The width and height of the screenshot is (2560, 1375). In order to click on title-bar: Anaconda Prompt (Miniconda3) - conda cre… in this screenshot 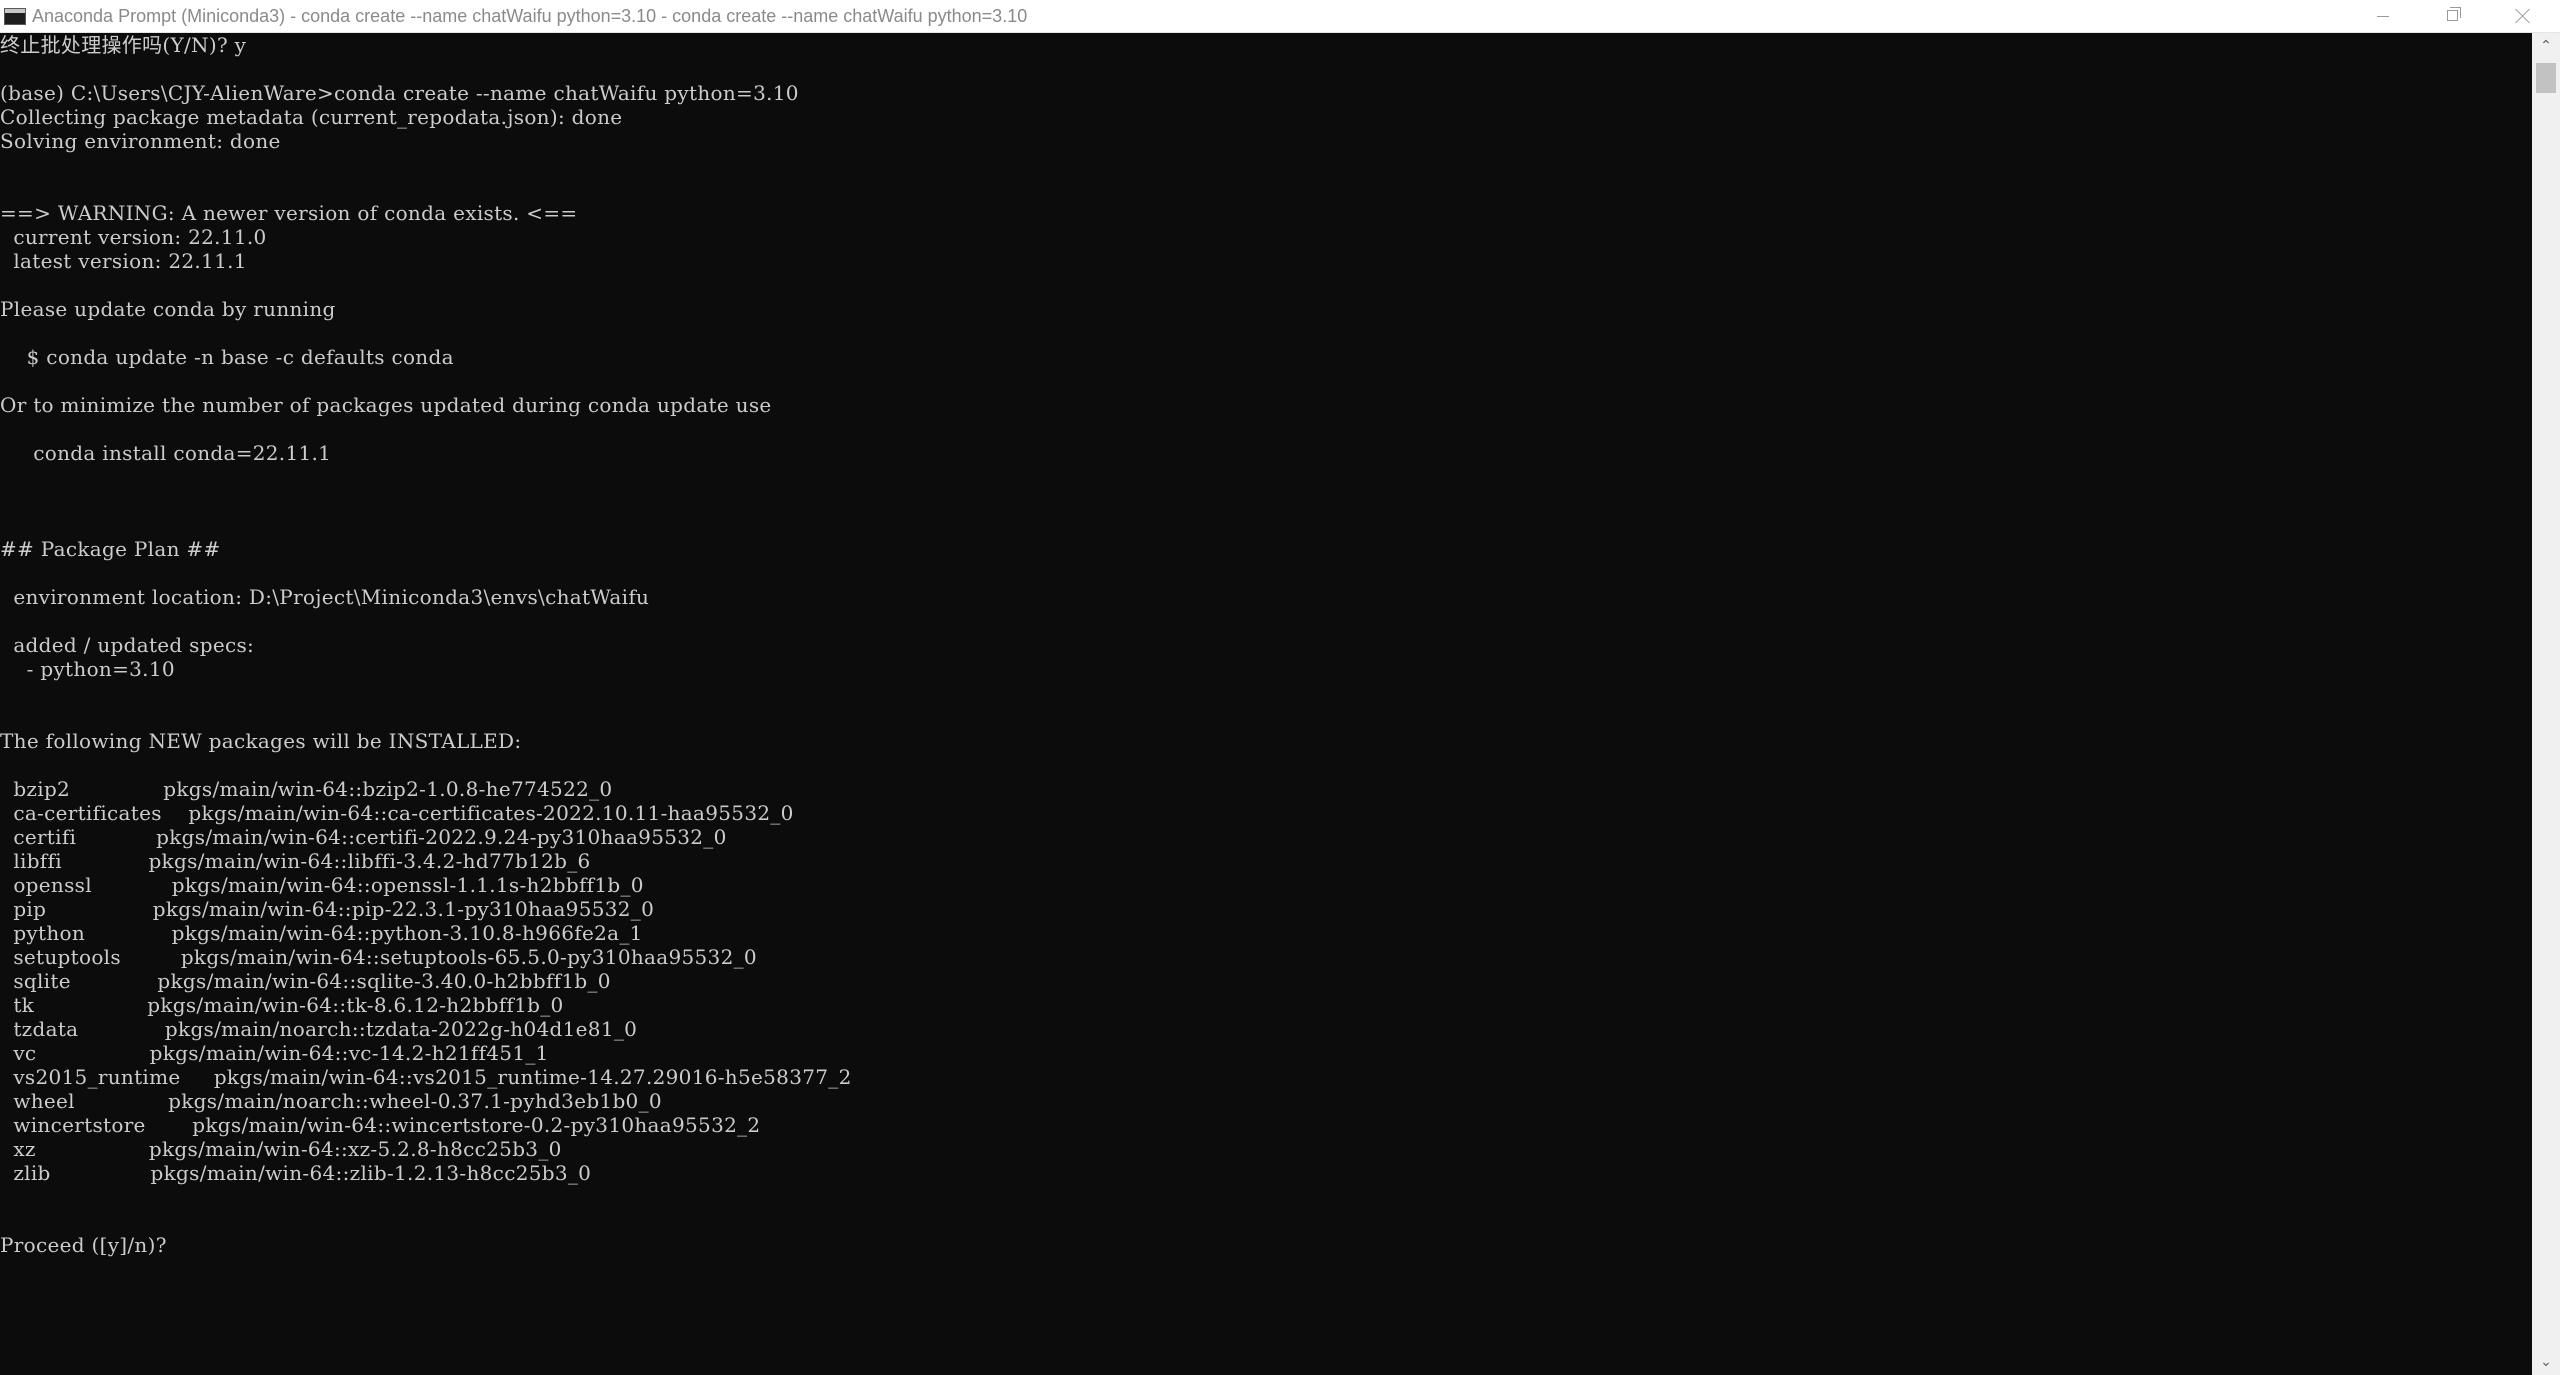, I will do `click(1280, 16)`.